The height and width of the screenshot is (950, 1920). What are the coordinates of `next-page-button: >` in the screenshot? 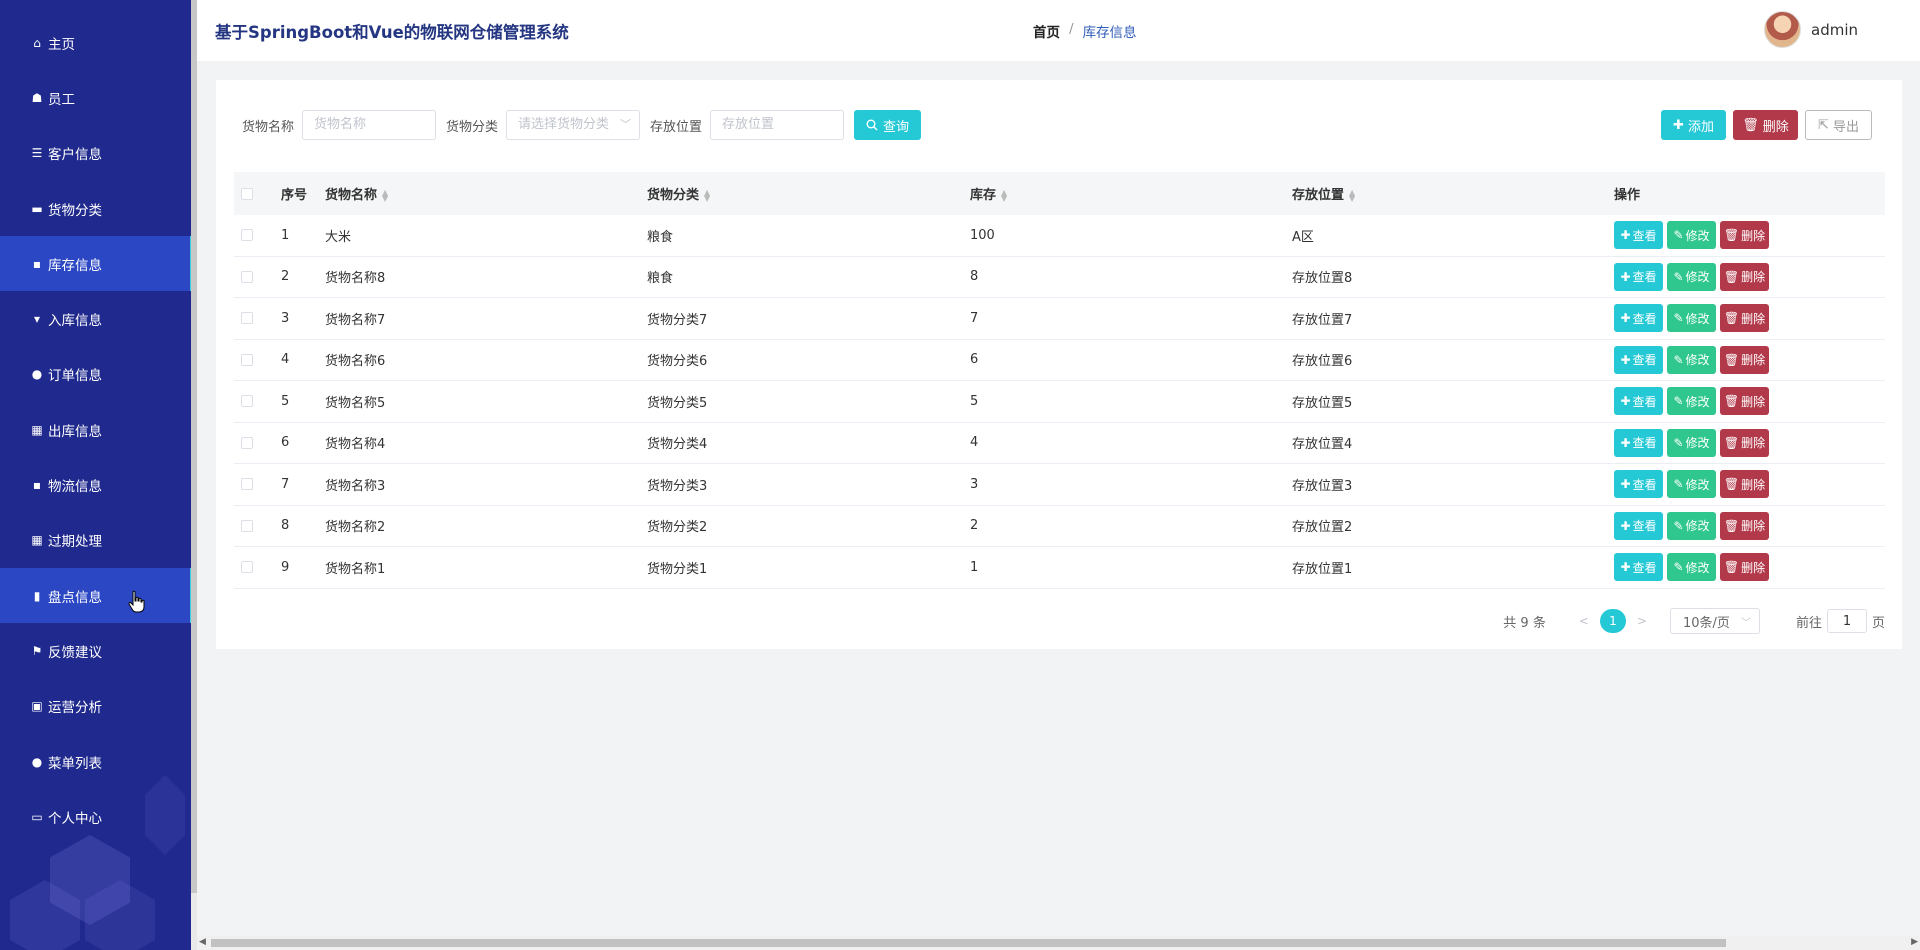 It's located at (1642, 621).